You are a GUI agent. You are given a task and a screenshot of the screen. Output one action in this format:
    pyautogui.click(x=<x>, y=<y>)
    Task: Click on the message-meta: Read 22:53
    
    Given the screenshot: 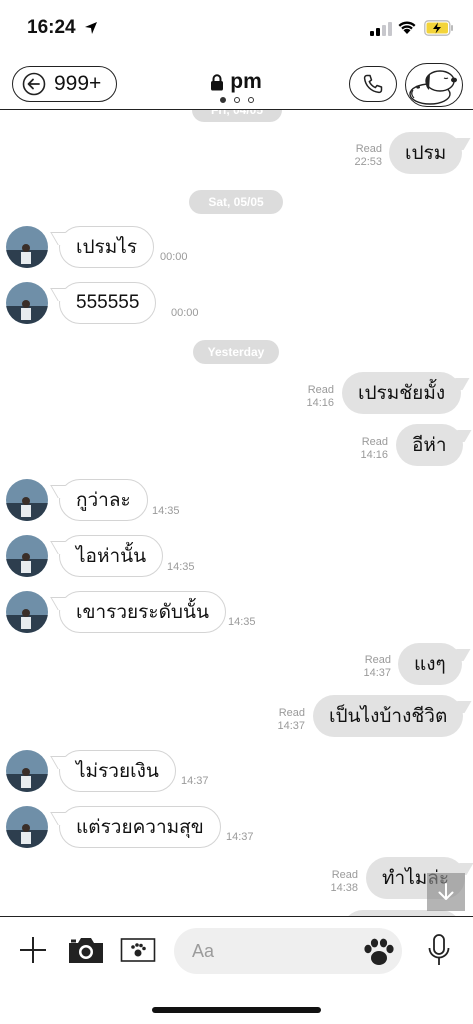 What is the action you would take?
    pyautogui.click(x=364, y=156)
    